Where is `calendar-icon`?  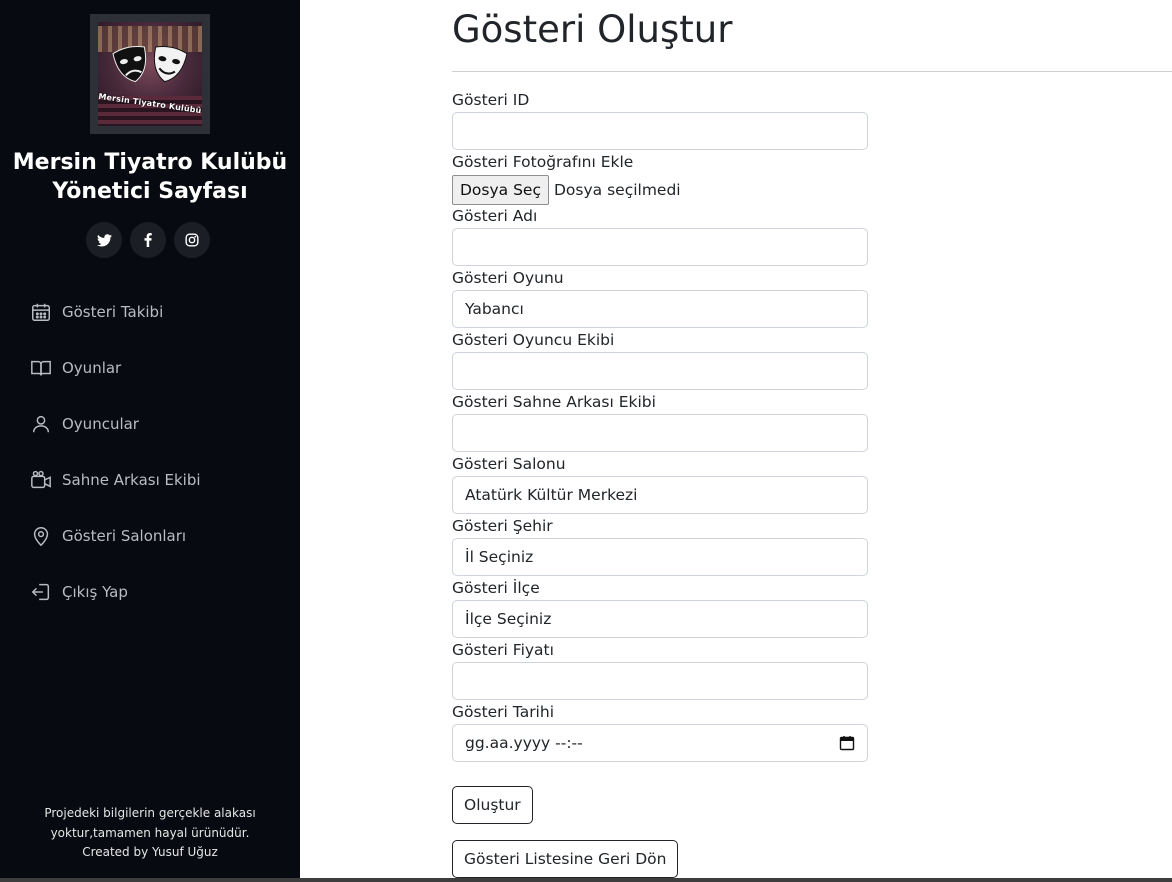
calendar-icon is located at coordinates (41, 312).